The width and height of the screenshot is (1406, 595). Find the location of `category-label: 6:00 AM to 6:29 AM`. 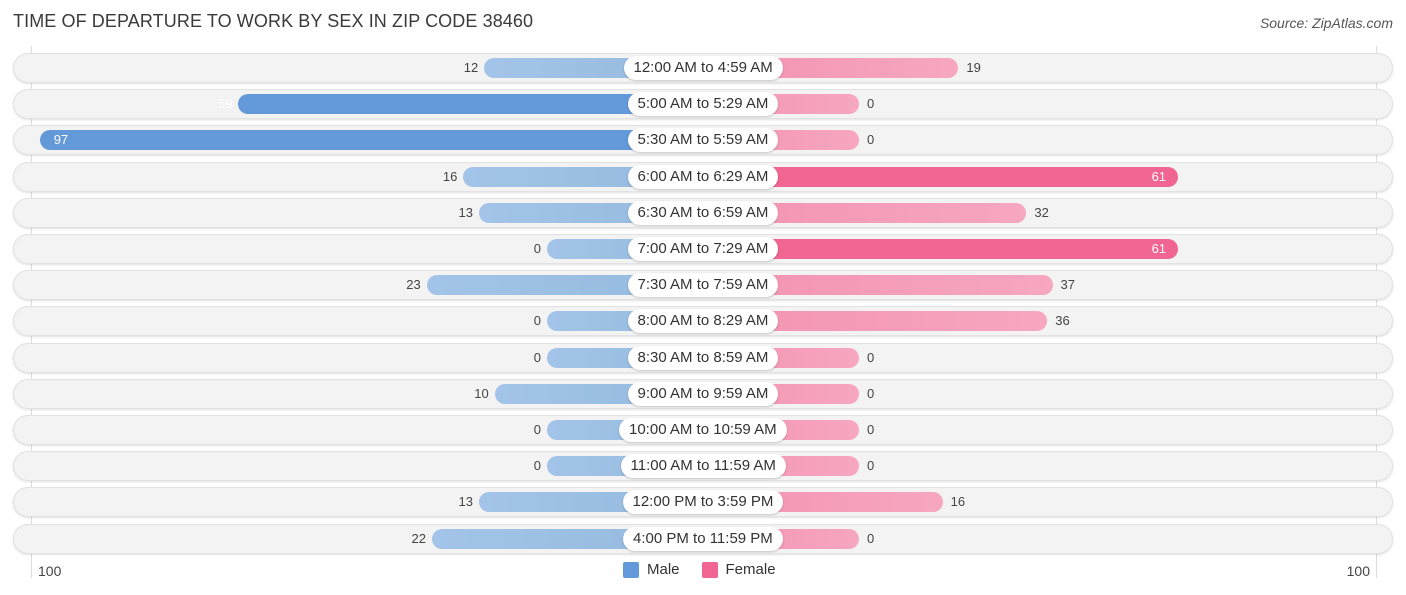

category-label: 6:00 AM to 6:29 AM is located at coordinates (703, 176).